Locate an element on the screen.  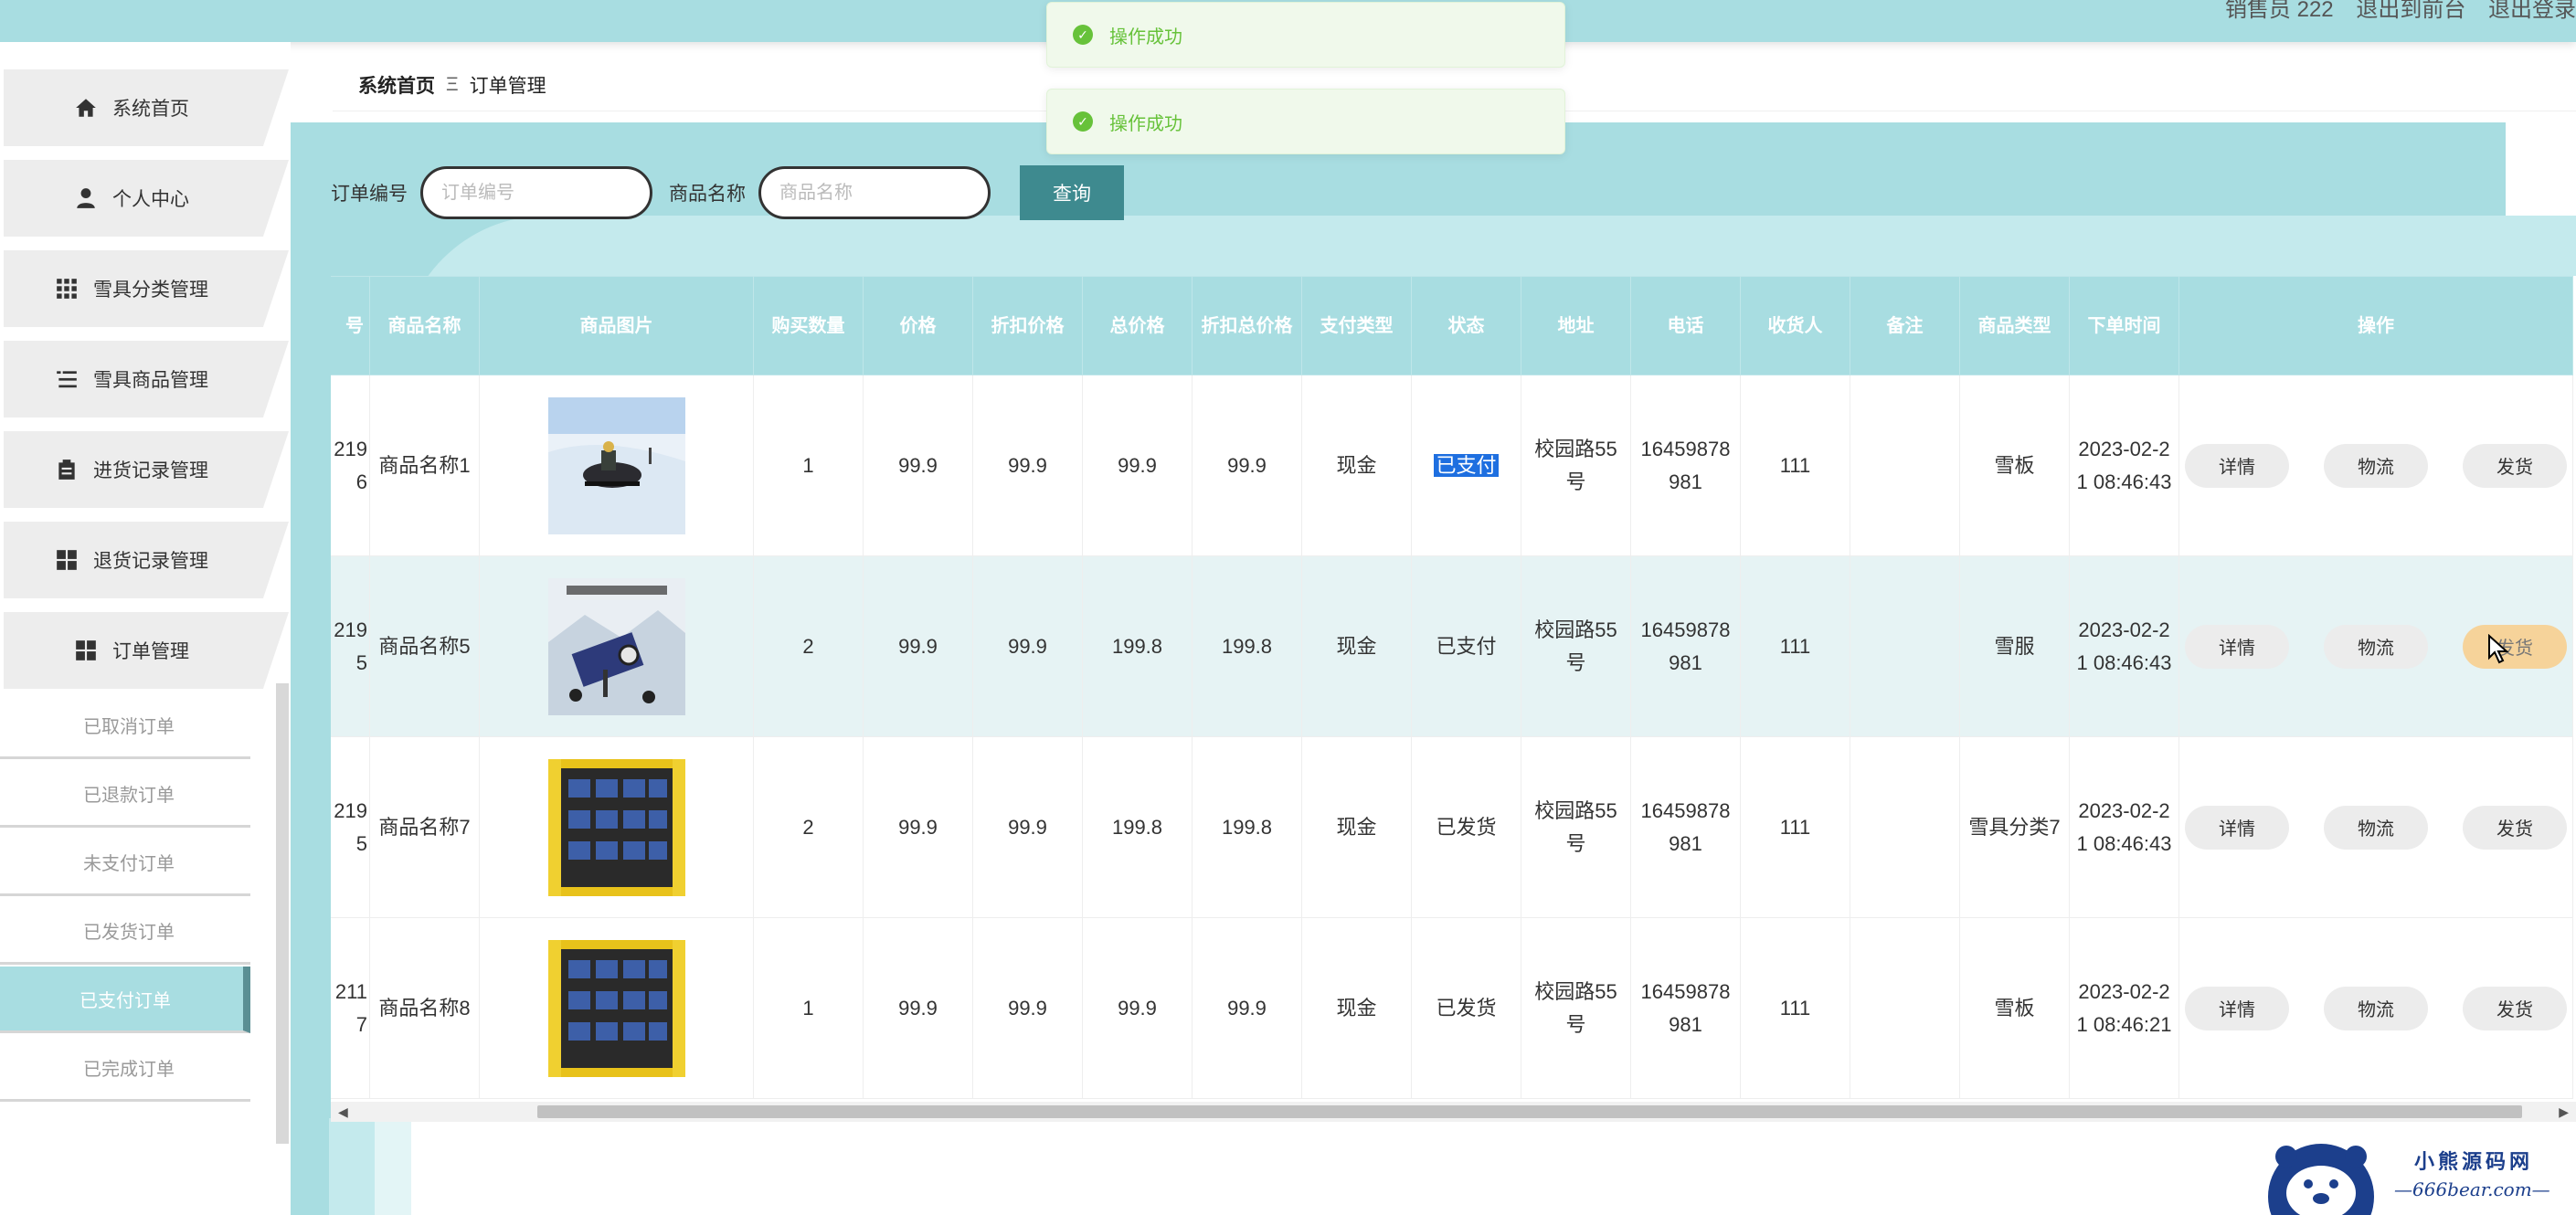
logout-link: 退出登录 is located at coordinates (2532, 11).